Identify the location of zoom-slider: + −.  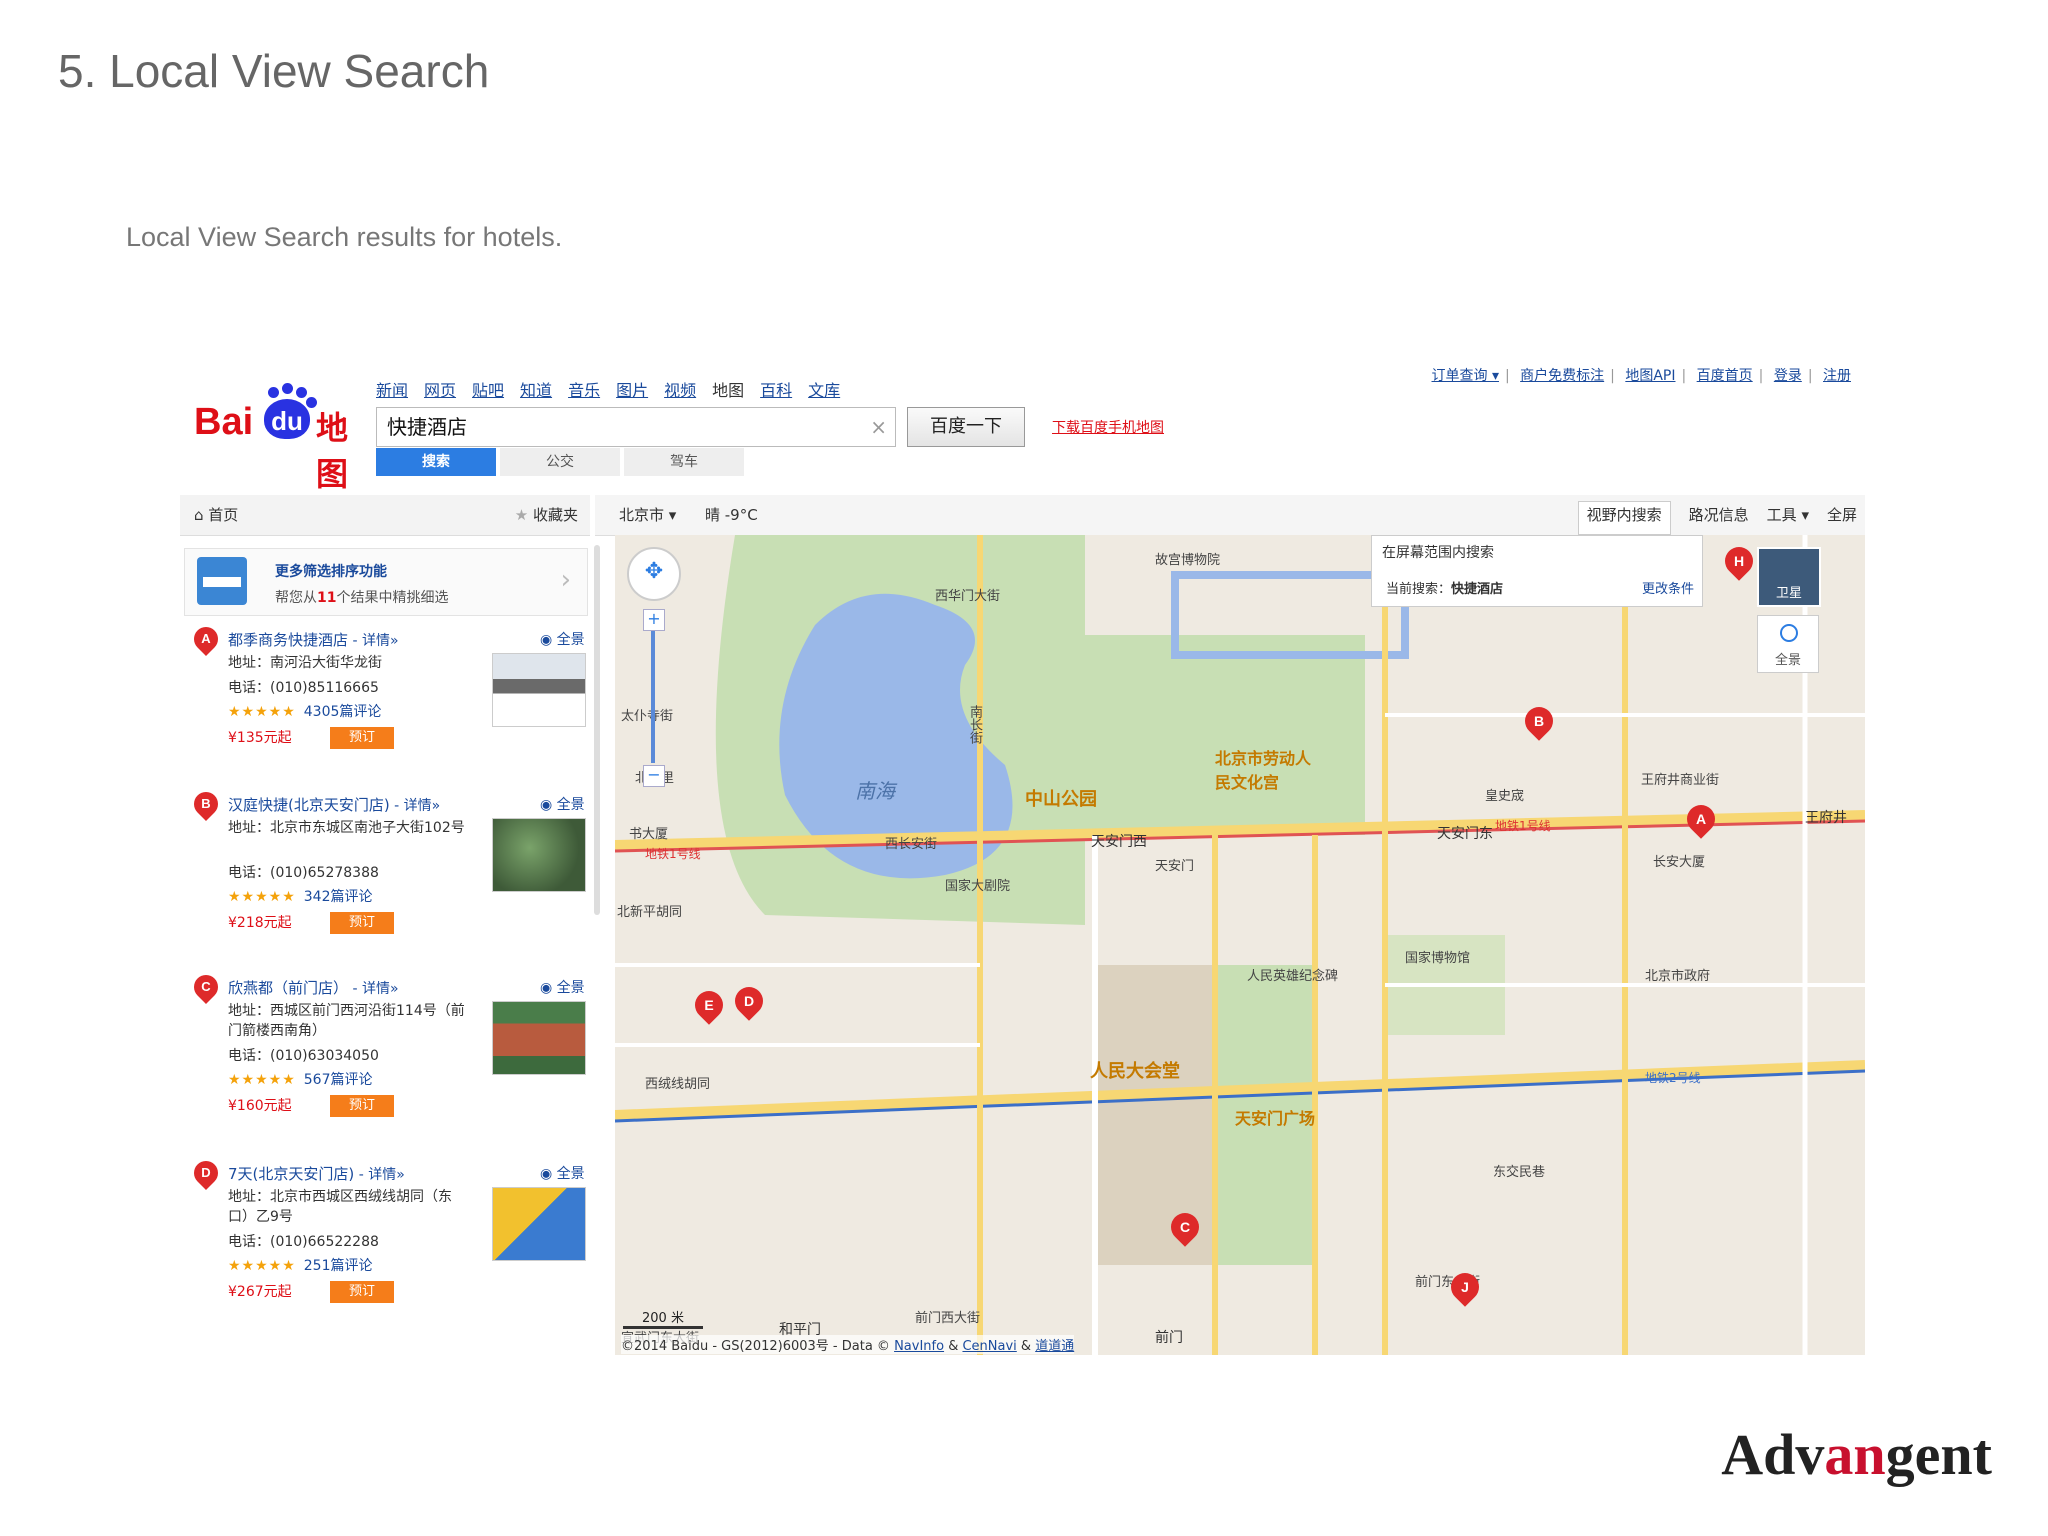
(654, 698).